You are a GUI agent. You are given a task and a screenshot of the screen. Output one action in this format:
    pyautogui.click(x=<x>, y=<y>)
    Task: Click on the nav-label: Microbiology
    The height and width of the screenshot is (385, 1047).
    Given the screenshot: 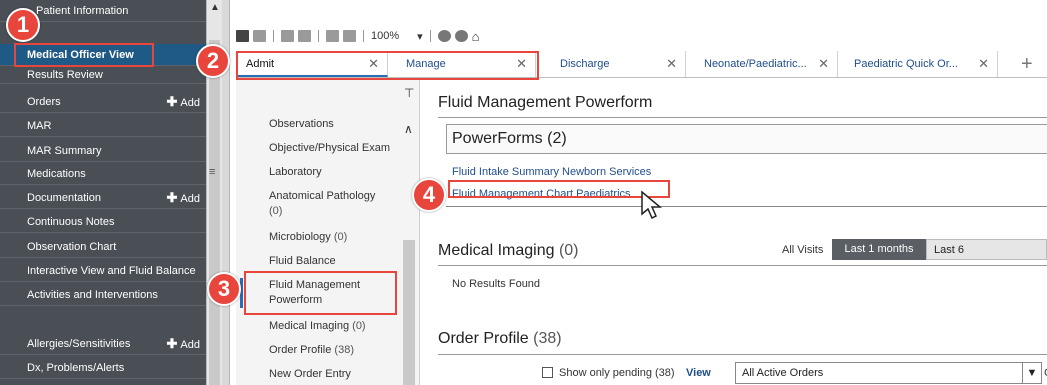 What is the action you would take?
    pyautogui.click(x=300, y=237)
    